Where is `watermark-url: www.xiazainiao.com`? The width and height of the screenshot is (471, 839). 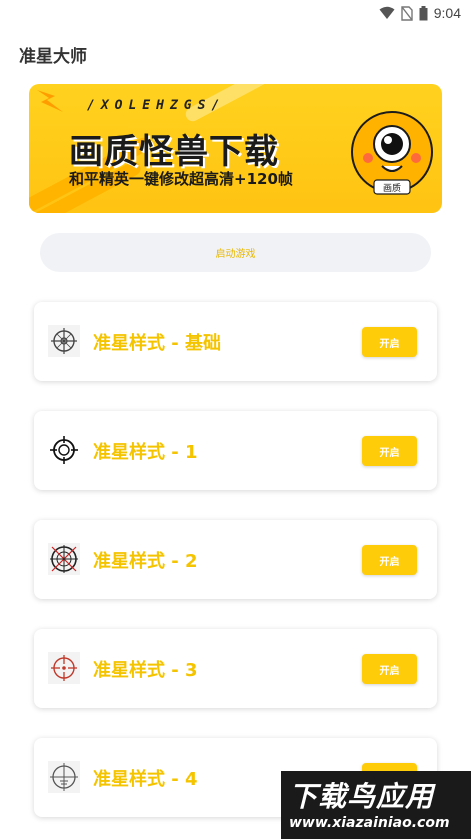 watermark-url: www.xiazainiao.com is located at coordinates (369, 823).